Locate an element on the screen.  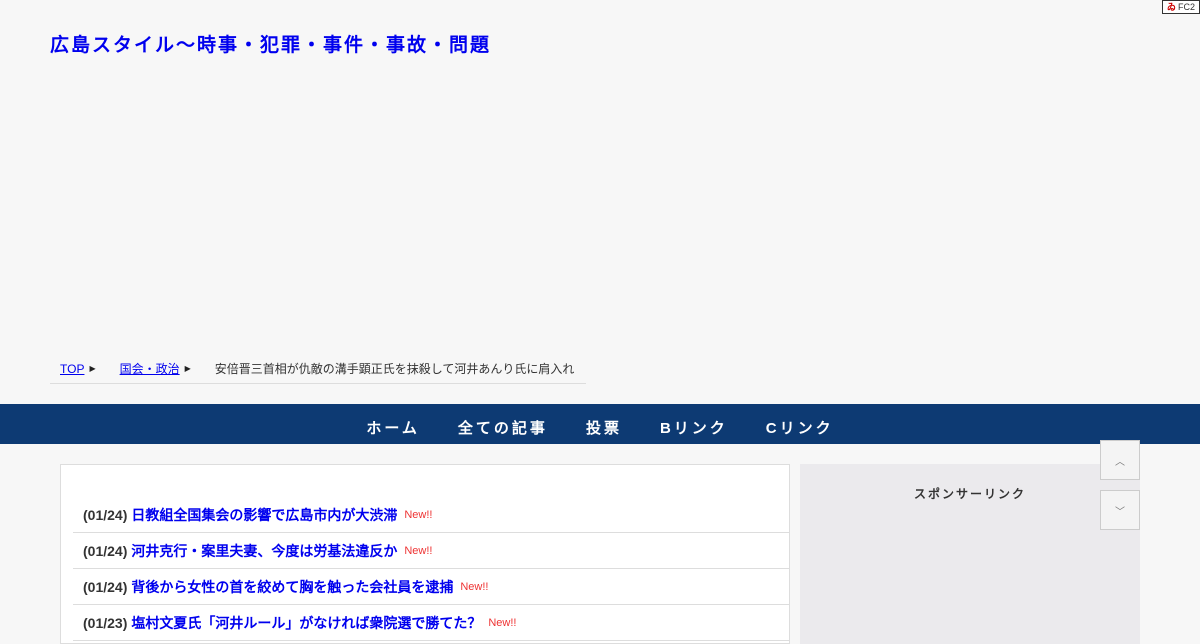
list-item: (01/24) 河井克行・案里夫妻、今度は労基法違反か New!! is located at coordinates (431, 551).